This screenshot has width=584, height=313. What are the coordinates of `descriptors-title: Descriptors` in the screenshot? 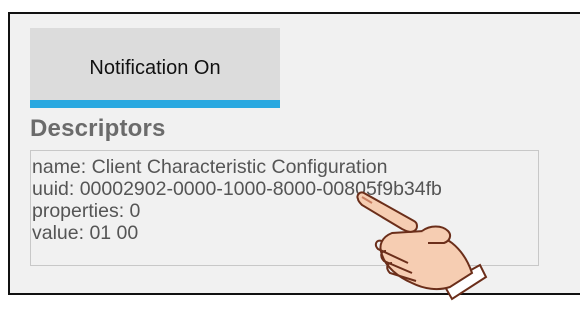 It's located at (98, 128).